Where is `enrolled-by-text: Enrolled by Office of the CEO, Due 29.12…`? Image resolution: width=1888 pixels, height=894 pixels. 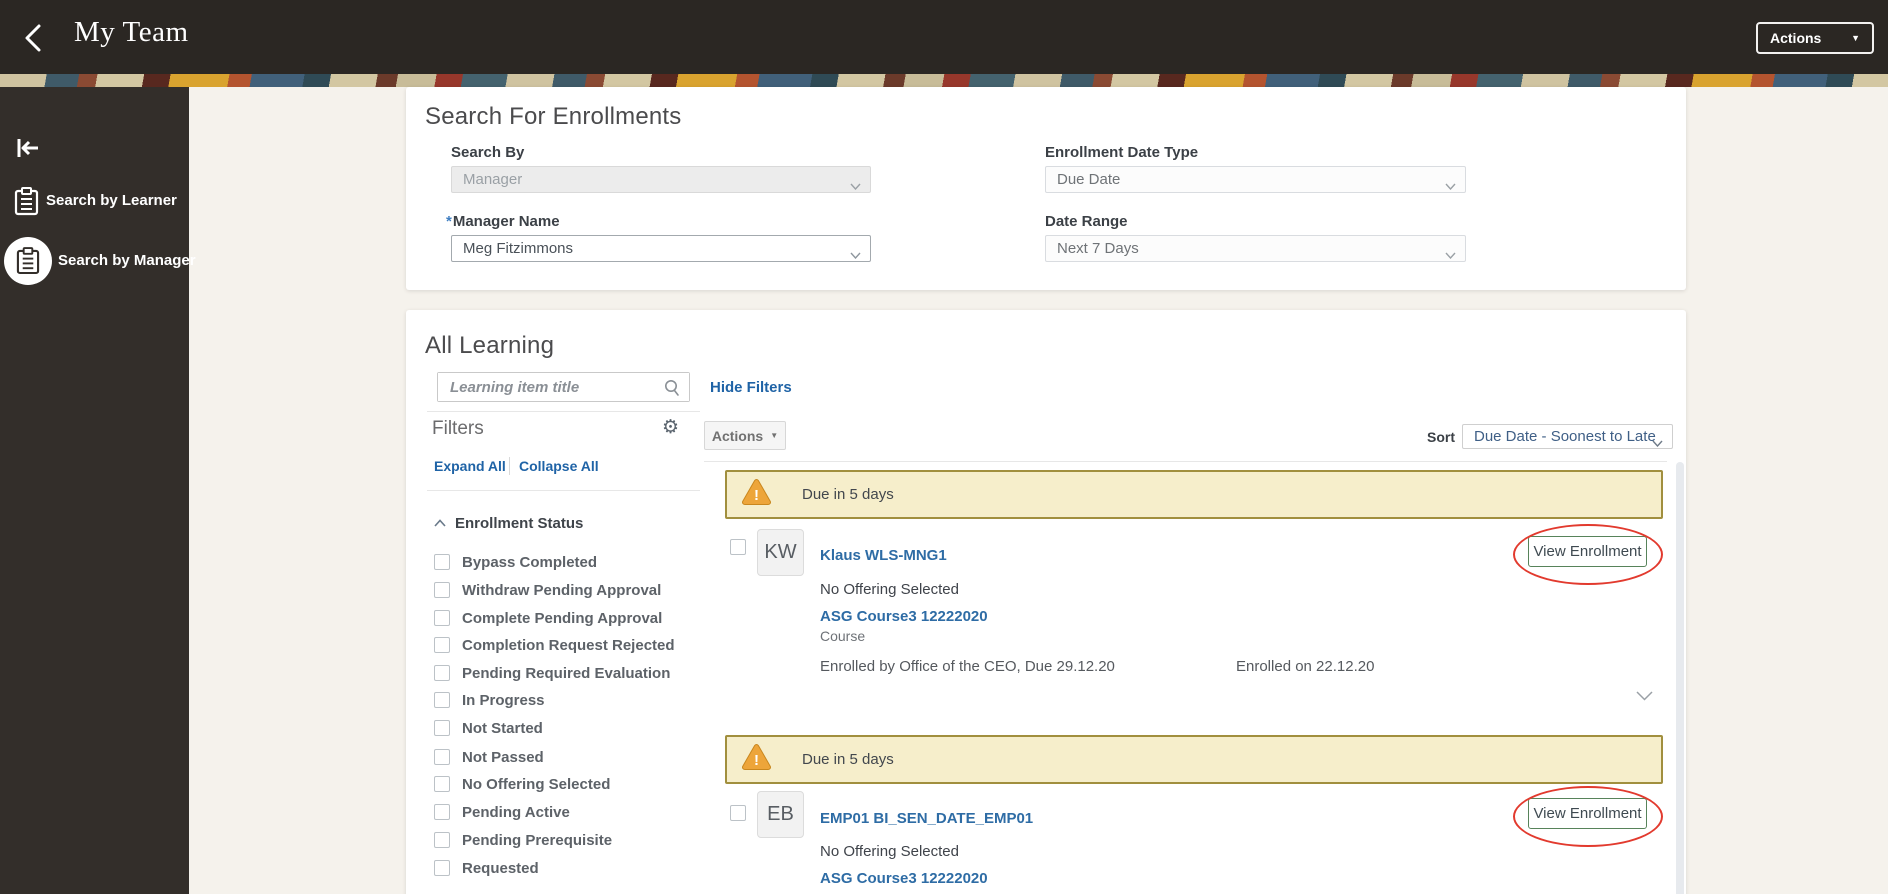 enrolled-by-text: Enrolled by Office of the CEO, Due 29.12… is located at coordinates (967, 666).